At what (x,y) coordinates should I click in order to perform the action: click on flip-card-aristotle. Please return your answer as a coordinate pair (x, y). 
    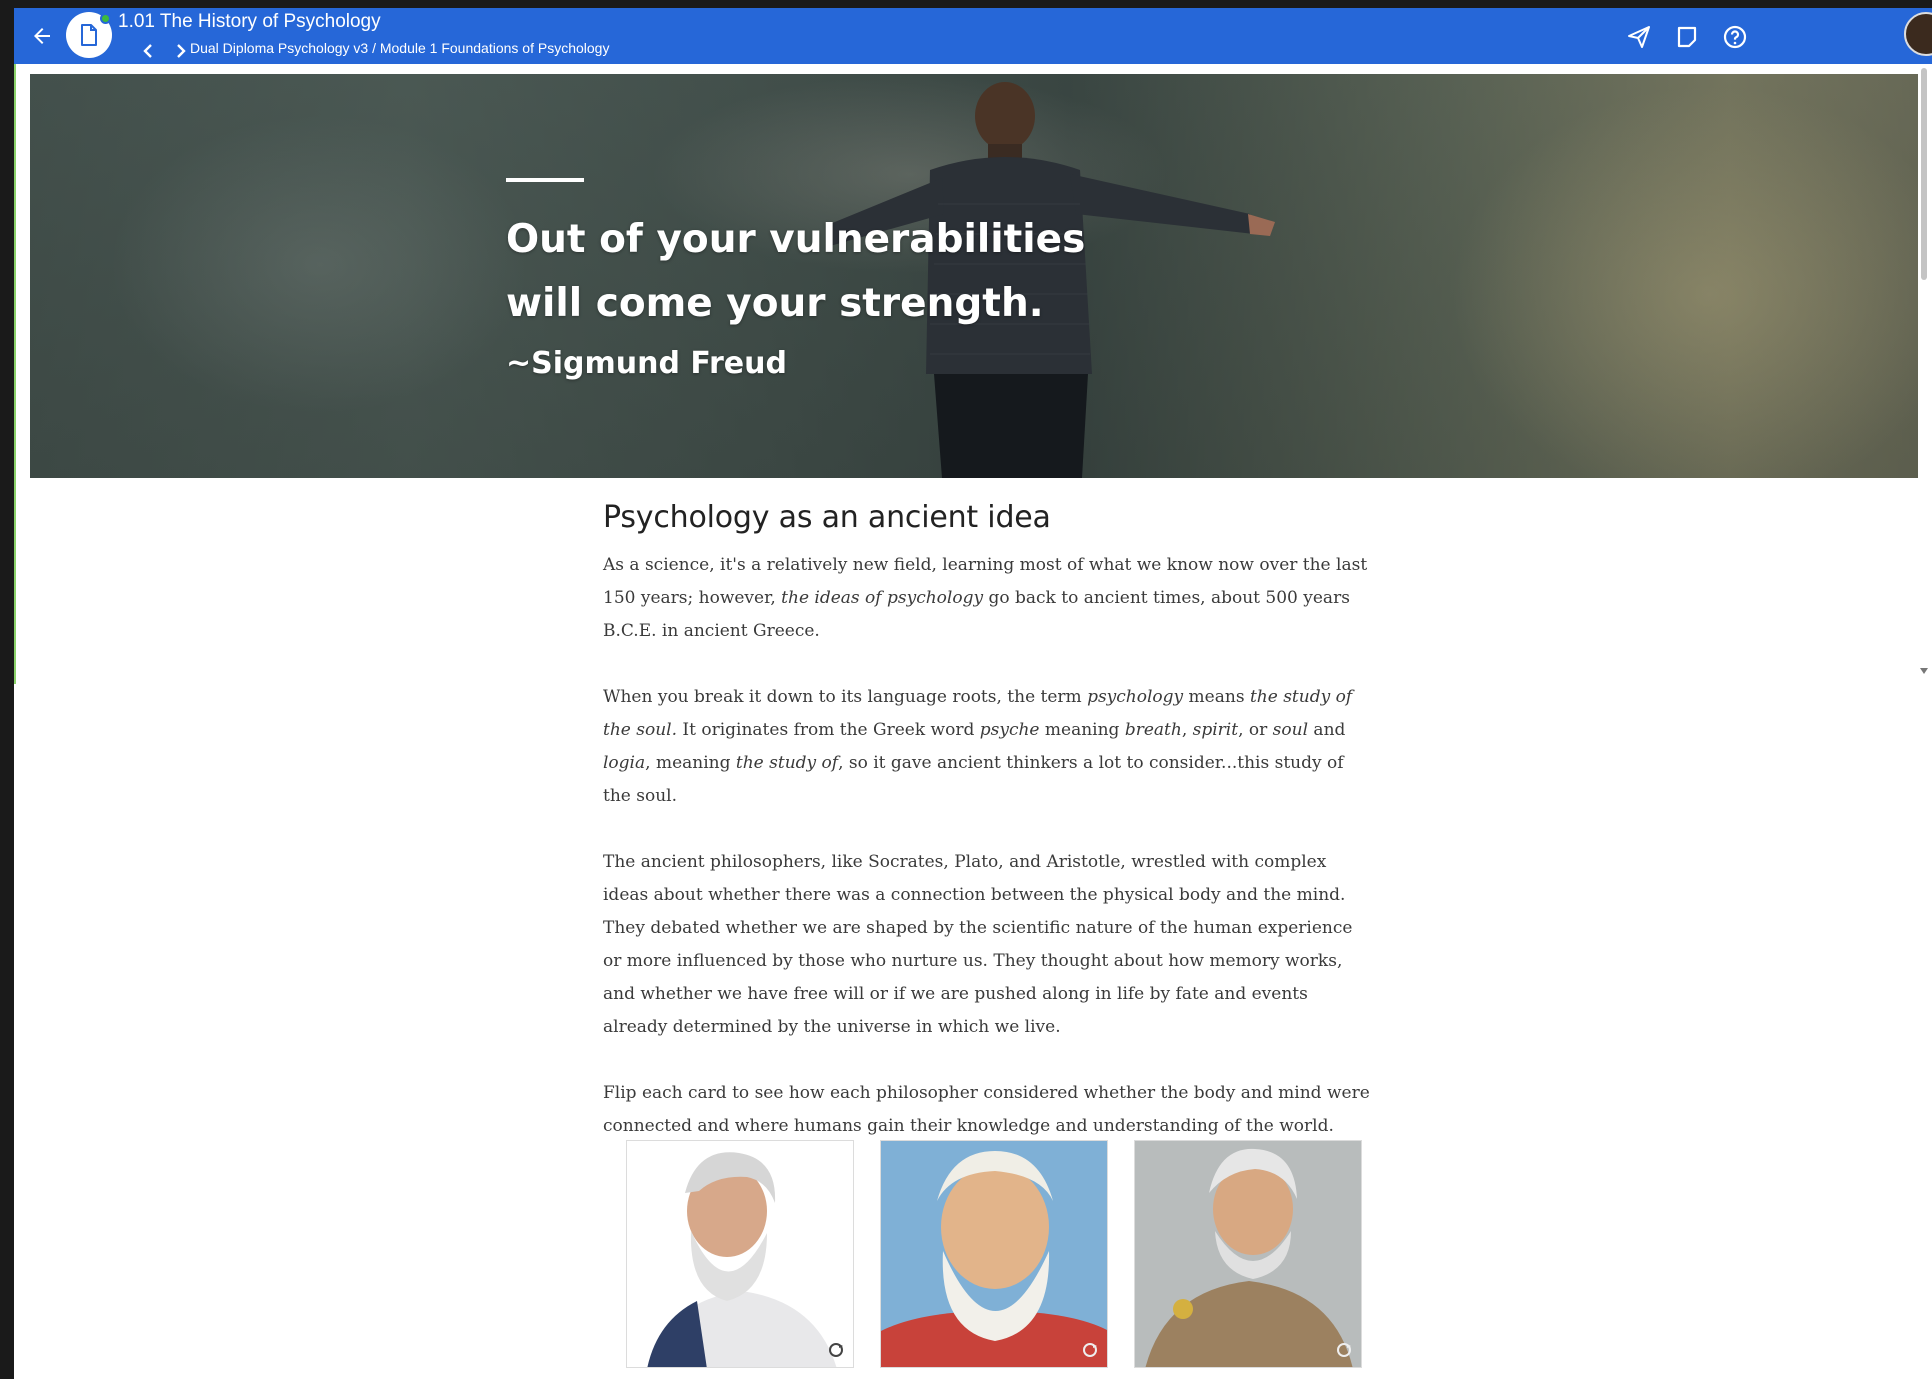
    Looking at the image, I should click on (1248, 1254).